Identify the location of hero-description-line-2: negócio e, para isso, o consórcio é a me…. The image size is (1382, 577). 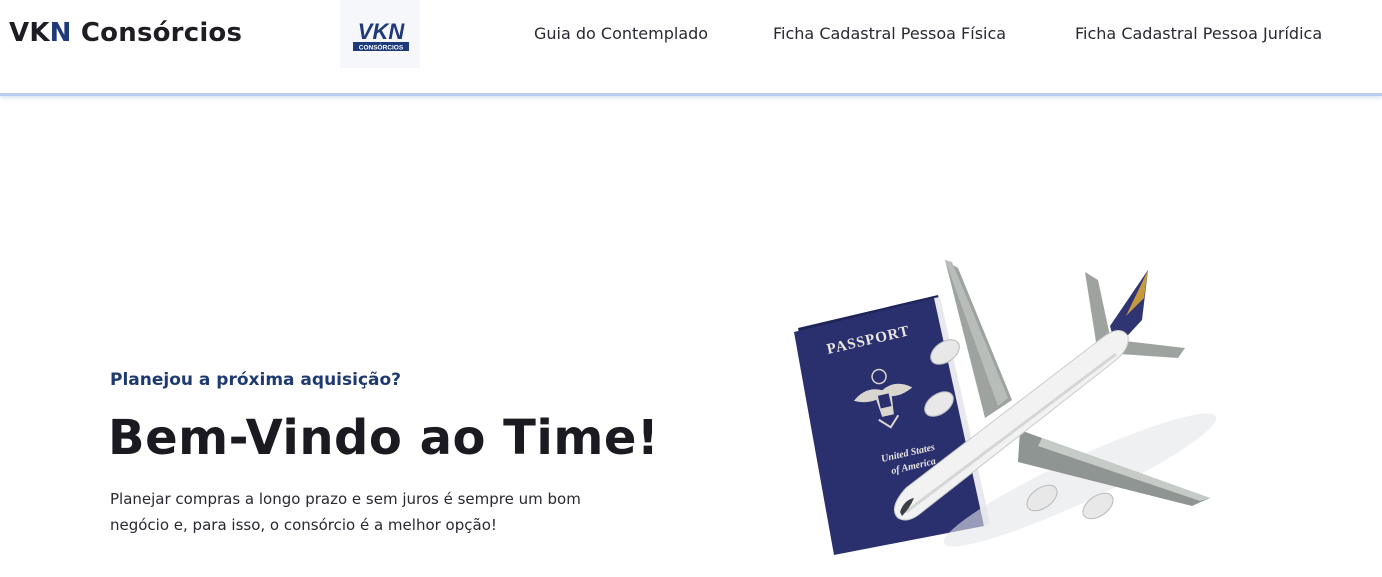
(303, 525).